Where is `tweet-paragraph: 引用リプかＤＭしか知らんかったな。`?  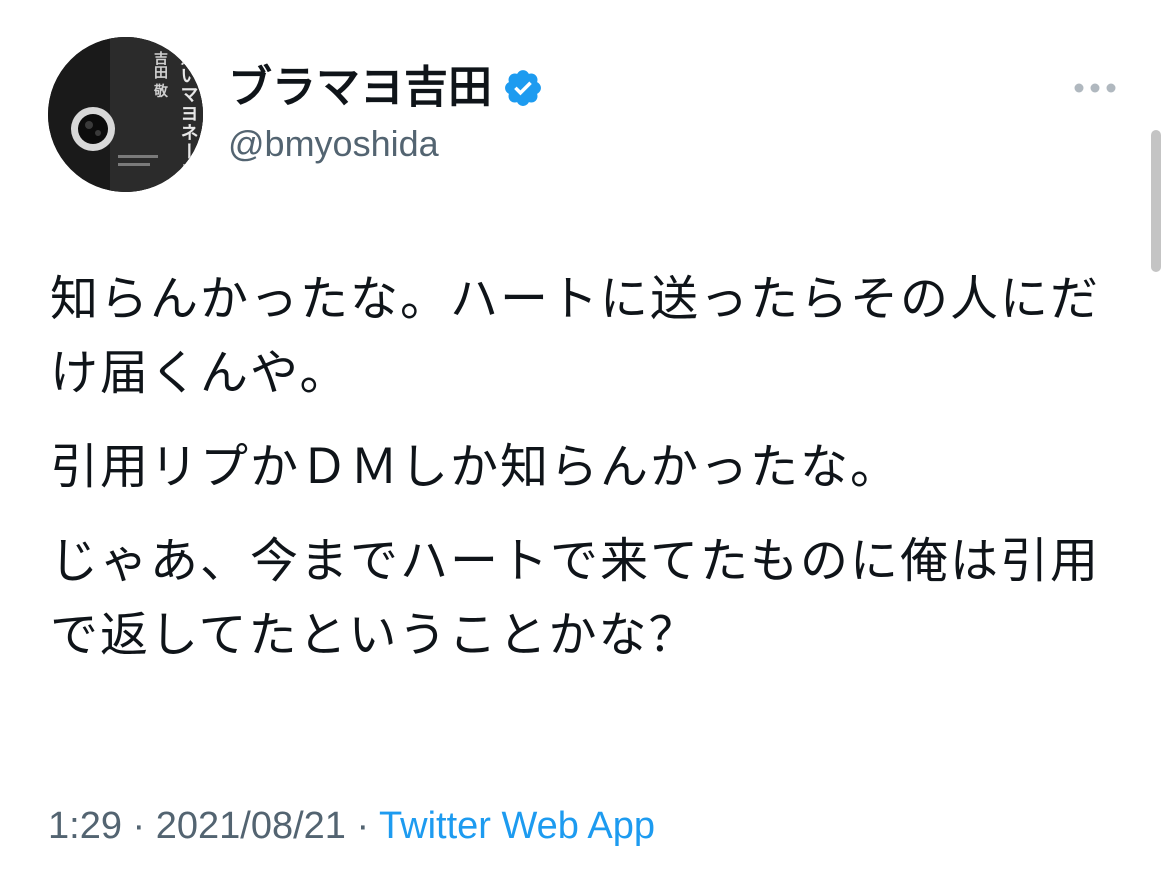 tweet-paragraph: 引用リプかＤＭしか知らんかったな。 is located at coordinates (475, 467).